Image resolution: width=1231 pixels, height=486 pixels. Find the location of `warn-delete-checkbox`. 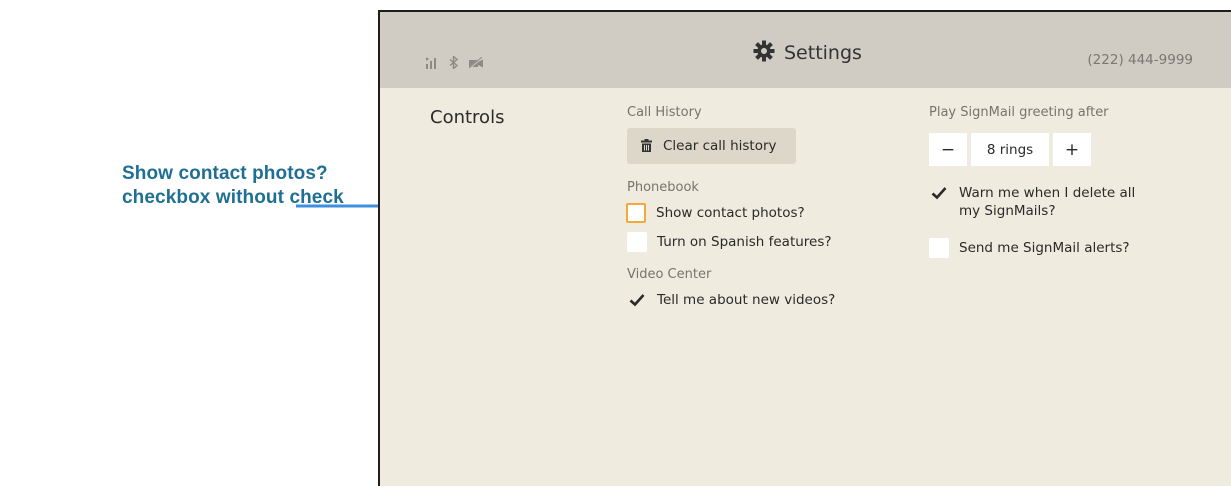

warn-delete-checkbox is located at coordinates (939, 193).